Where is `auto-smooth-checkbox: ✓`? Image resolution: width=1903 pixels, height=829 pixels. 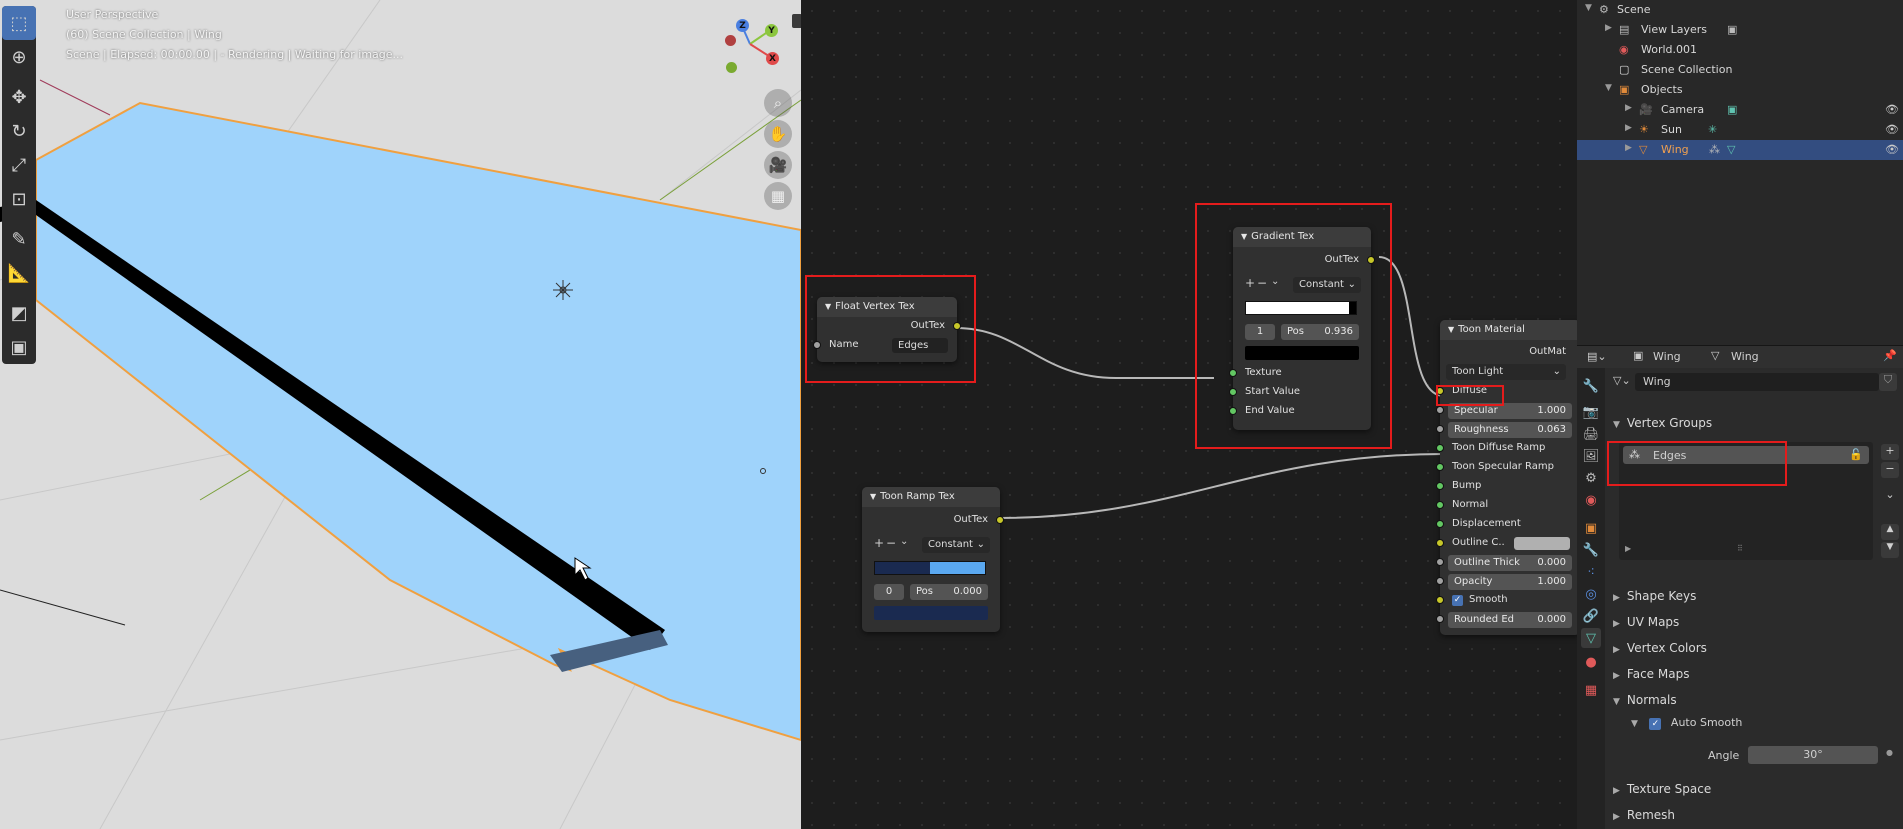
auto-smooth-checkbox: ✓ is located at coordinates (1655, 724).